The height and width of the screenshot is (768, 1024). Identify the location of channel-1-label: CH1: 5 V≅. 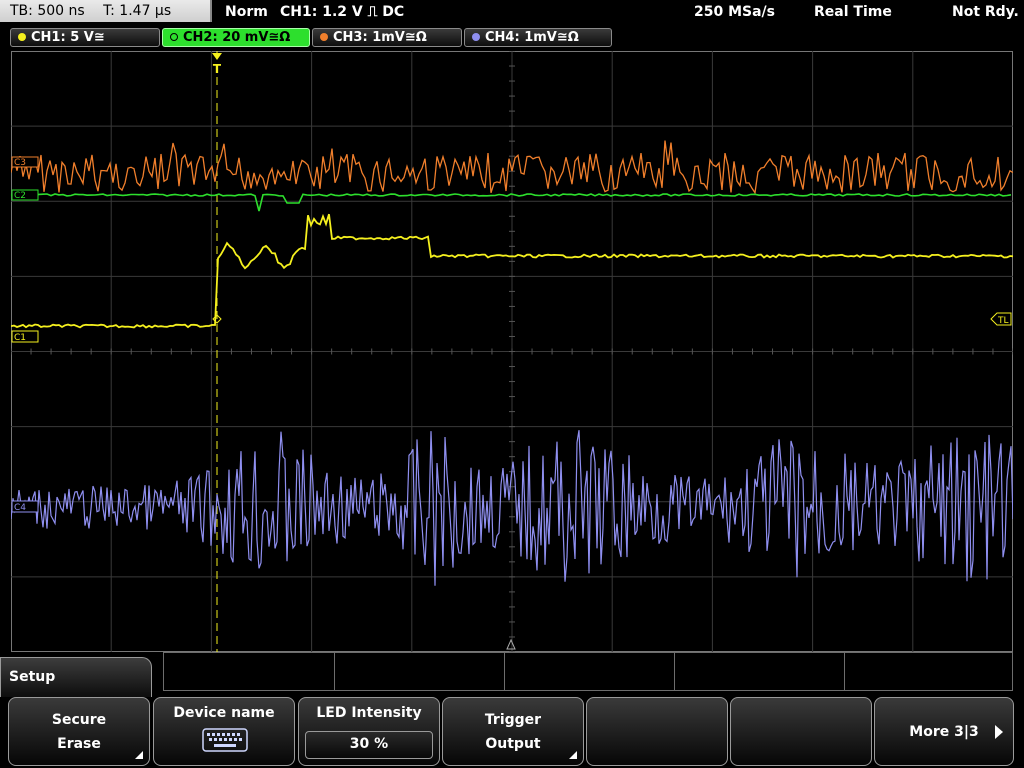
(68, 37).